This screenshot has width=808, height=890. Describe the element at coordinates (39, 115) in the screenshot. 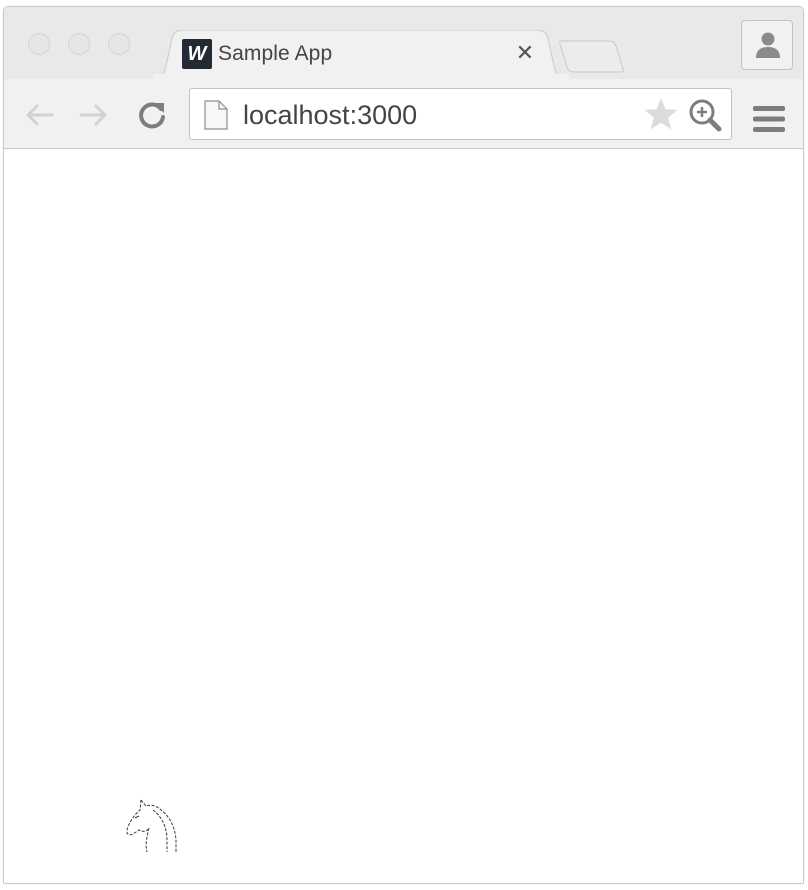

I see `arrow-left-icon` at that location.